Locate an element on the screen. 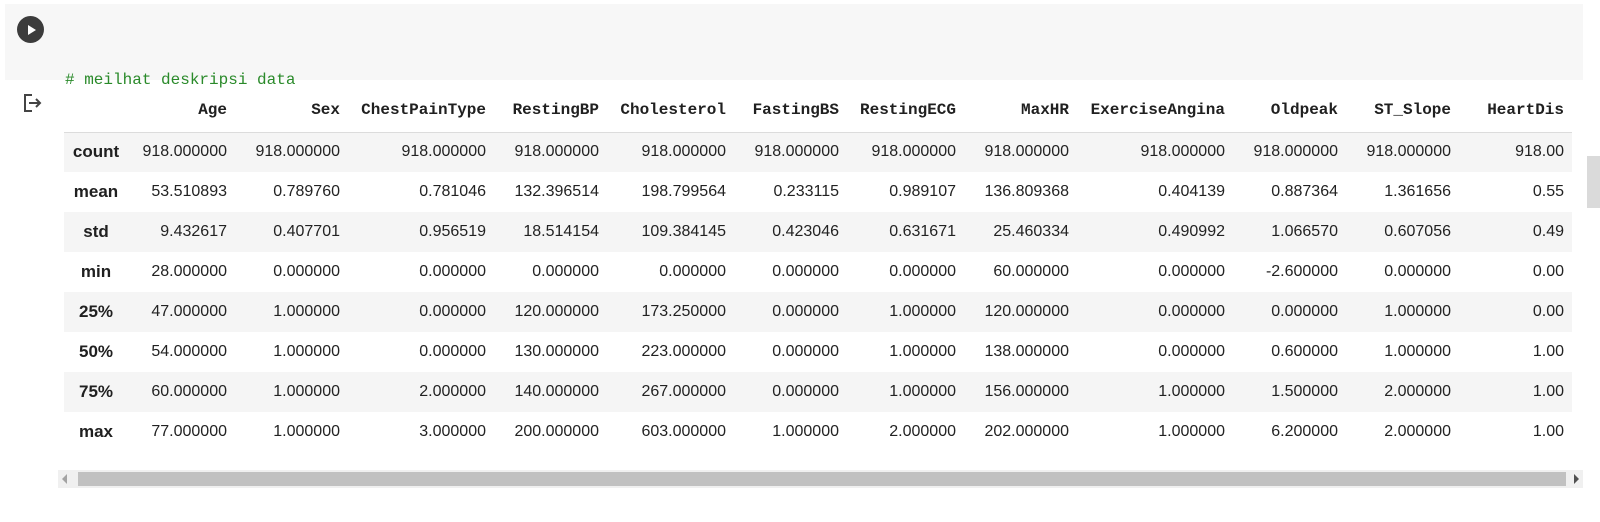 The image size is (1600, 522). table-cell: 918.00 is located at coordinates (1539, 152).